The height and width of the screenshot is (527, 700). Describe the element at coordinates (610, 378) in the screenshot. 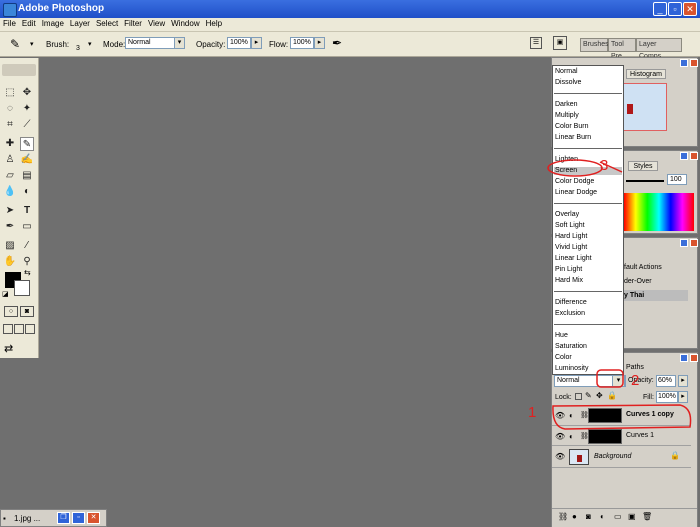

I see `annotation-box-dropdown` at that location.